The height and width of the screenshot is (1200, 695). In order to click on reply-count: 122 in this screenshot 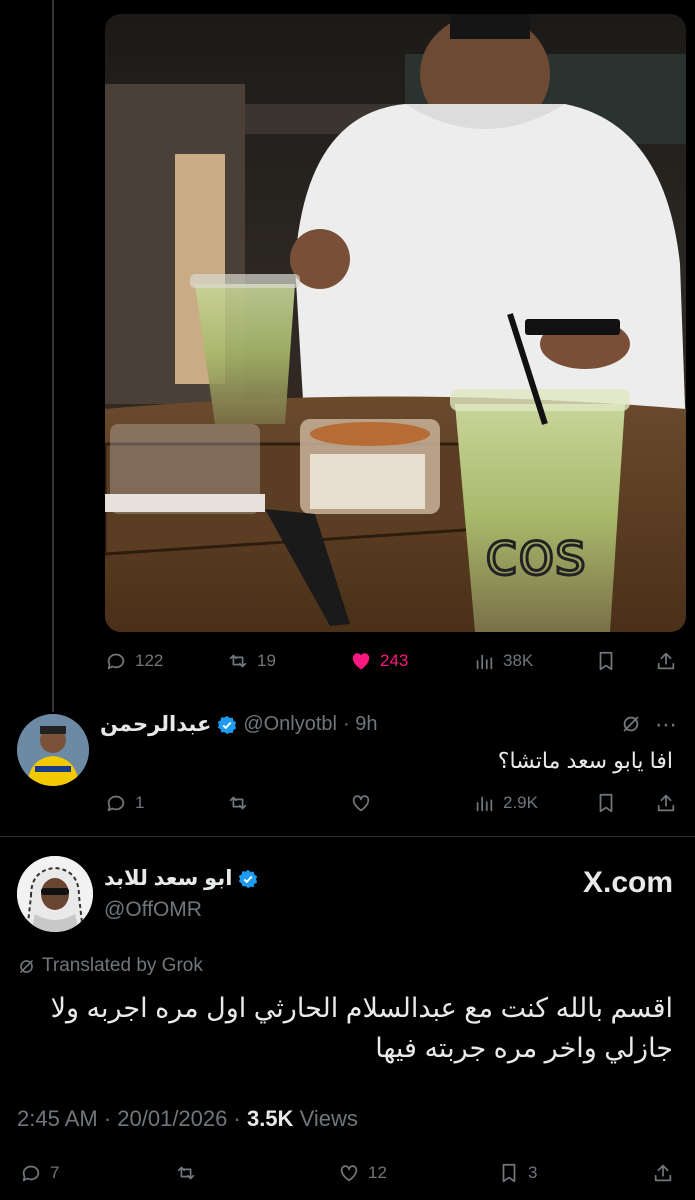, I will do `click(149, 660)`.